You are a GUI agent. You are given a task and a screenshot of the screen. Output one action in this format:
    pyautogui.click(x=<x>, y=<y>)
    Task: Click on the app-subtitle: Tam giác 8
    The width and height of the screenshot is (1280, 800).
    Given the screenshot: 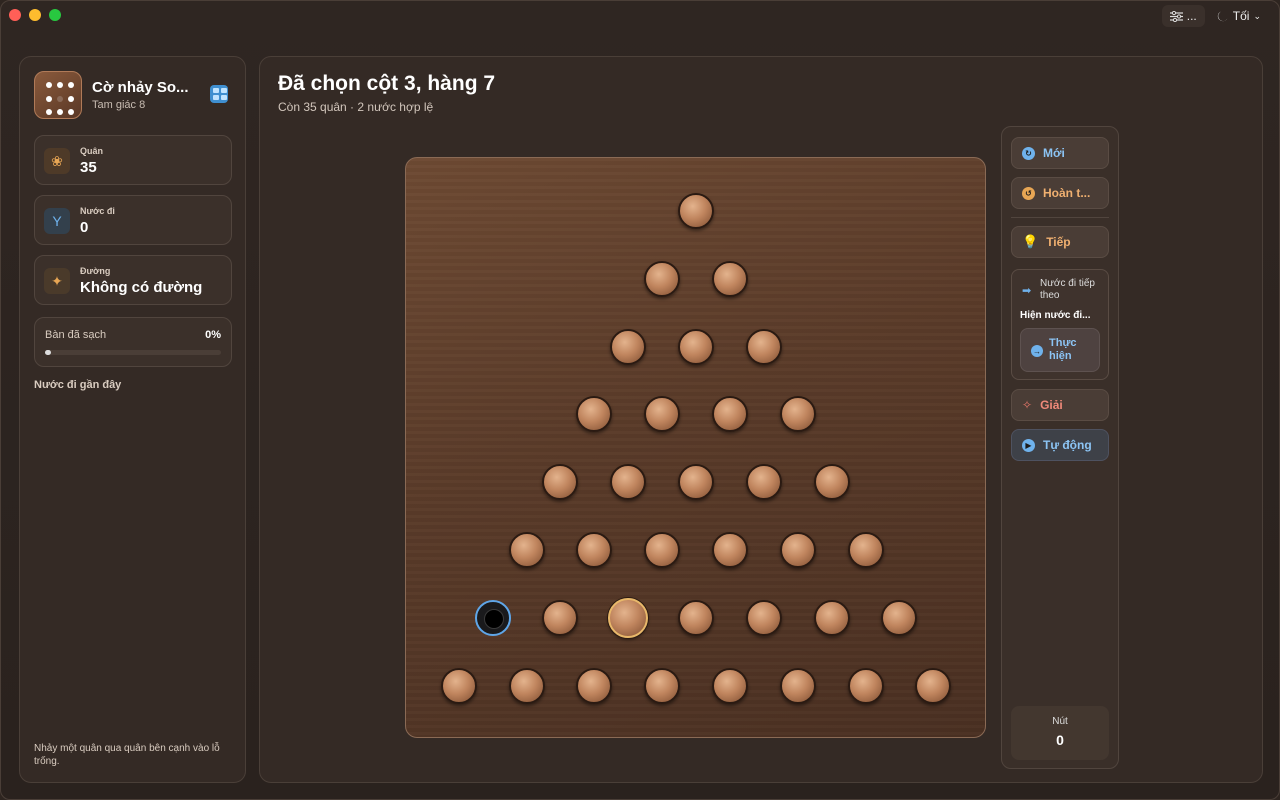 What is the action you would take?
    pyautogui.click(x=119, y=105)
    